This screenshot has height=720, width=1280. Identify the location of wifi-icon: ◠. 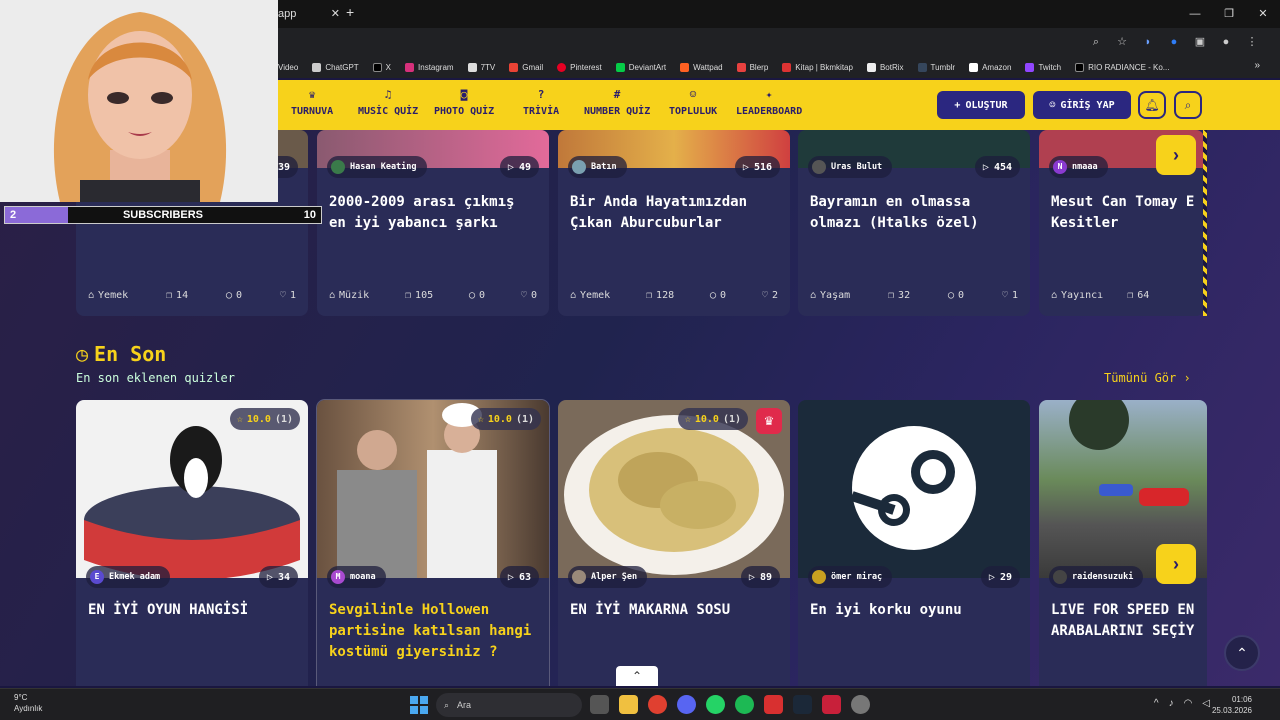
(1188, 703).